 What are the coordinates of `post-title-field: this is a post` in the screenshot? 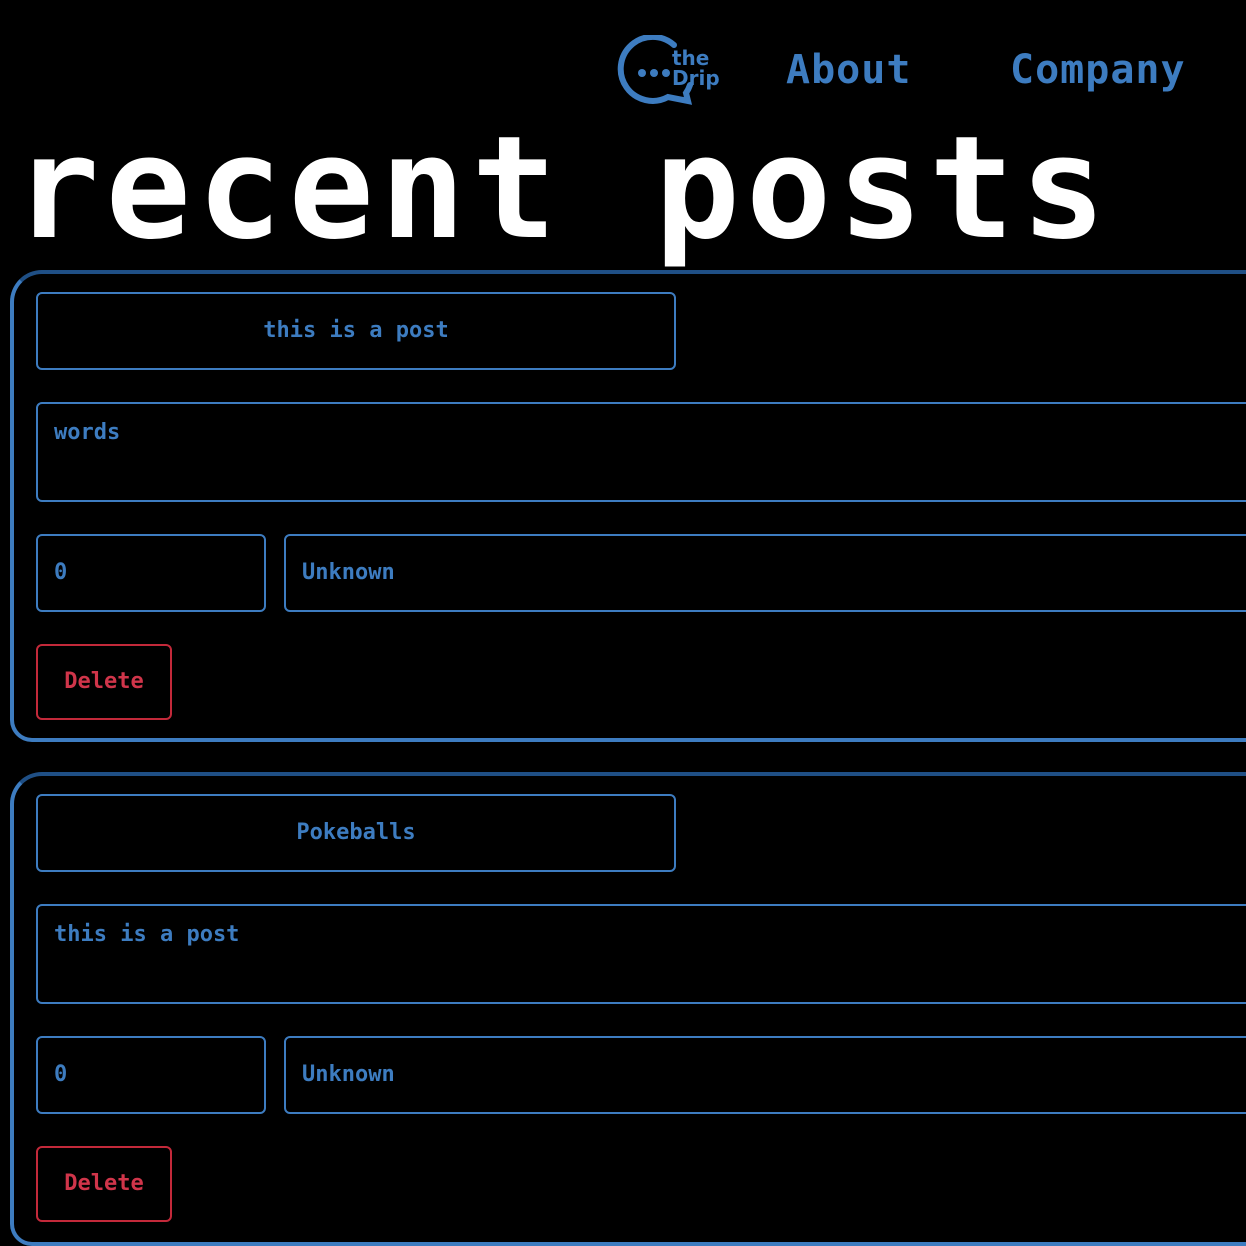 It's located at (356, 331).